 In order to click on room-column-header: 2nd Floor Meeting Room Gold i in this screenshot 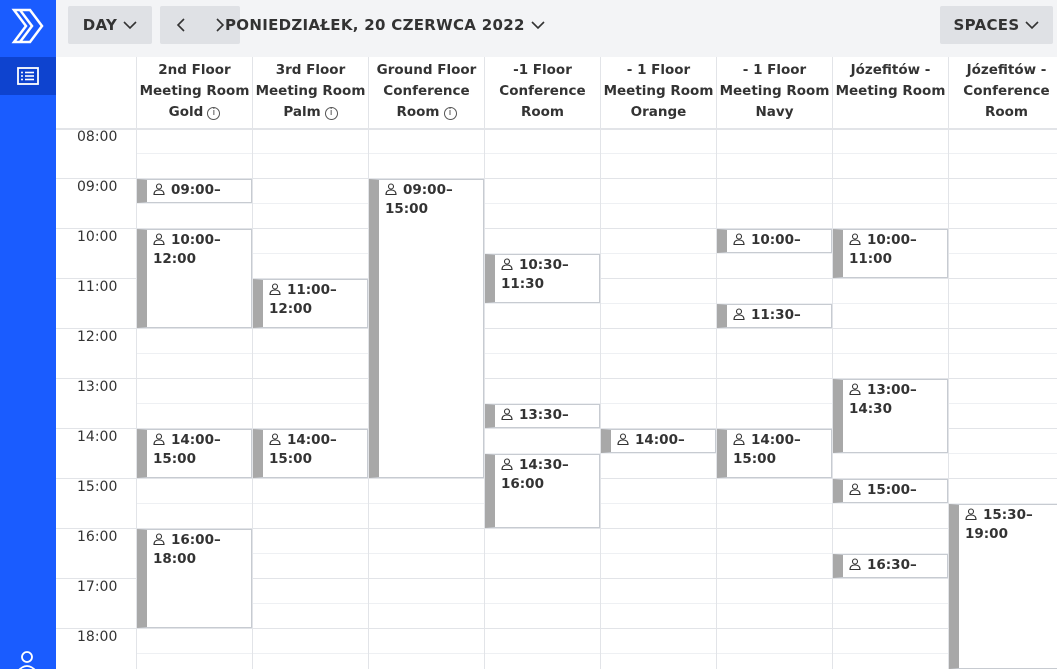, I will do `click(194, 93)`.